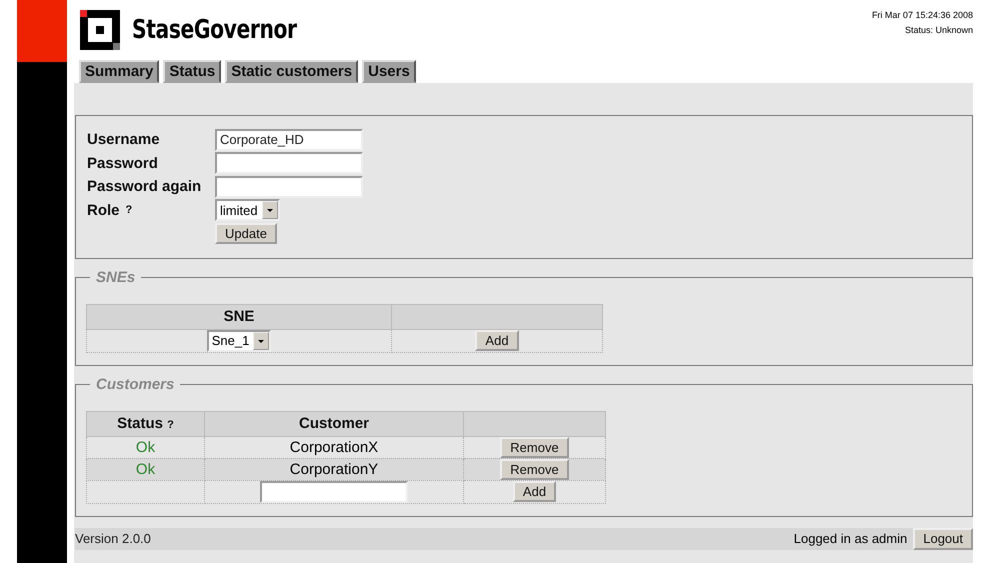  I want to click on text-field: Corporate_HD, so click(289, 139).